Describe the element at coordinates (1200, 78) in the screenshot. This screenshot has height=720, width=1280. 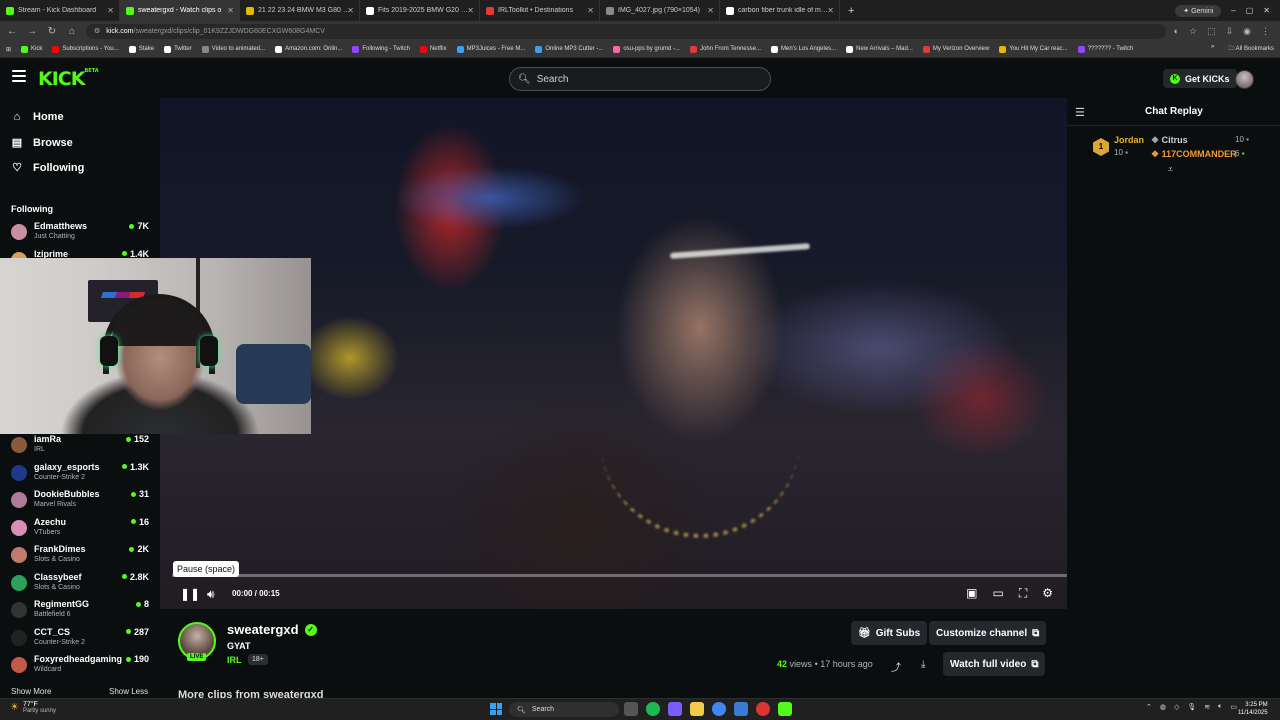
I see `get-kicks-button: K Get KICKs` at that location.